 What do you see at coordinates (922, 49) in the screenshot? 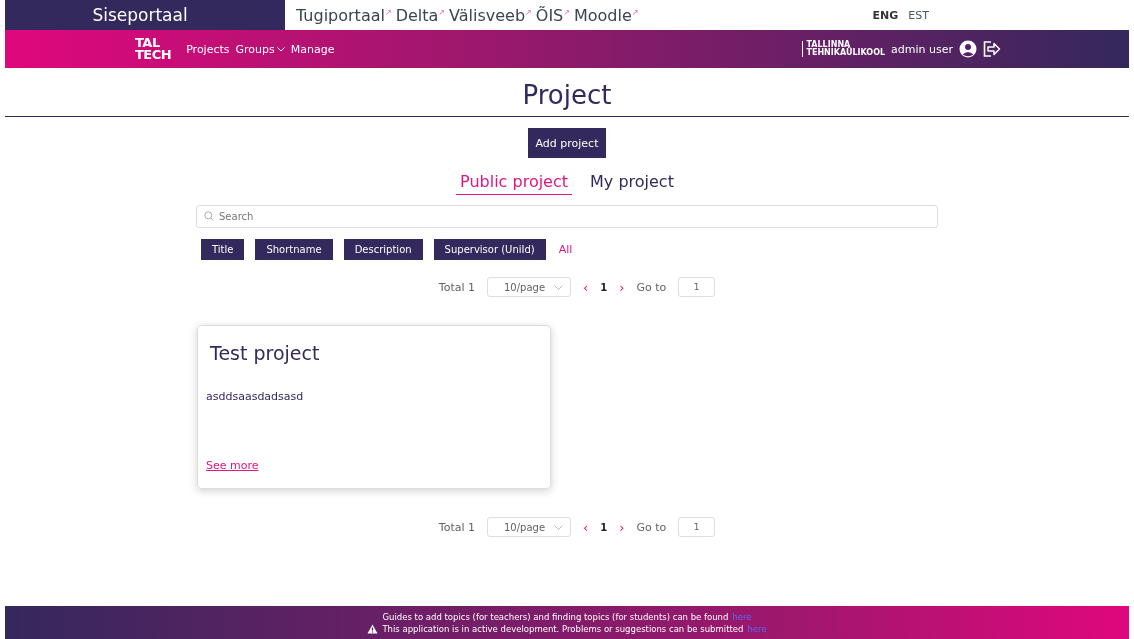
I see `user-name: admin user` at bounding box center [922, 49].